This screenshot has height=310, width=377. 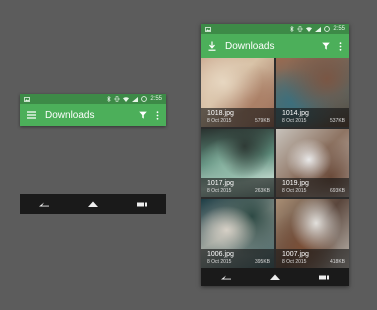 What do you see at coordinates (337, 191) in the screenshot?
I see `file-size: 693KB` at bounding box center [337, 191].